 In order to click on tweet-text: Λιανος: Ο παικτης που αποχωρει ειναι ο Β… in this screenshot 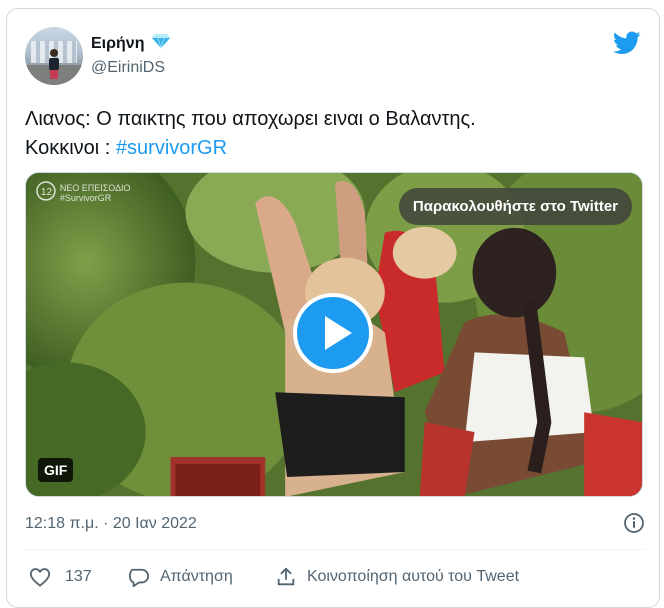, I will do `click(335, 134)`.